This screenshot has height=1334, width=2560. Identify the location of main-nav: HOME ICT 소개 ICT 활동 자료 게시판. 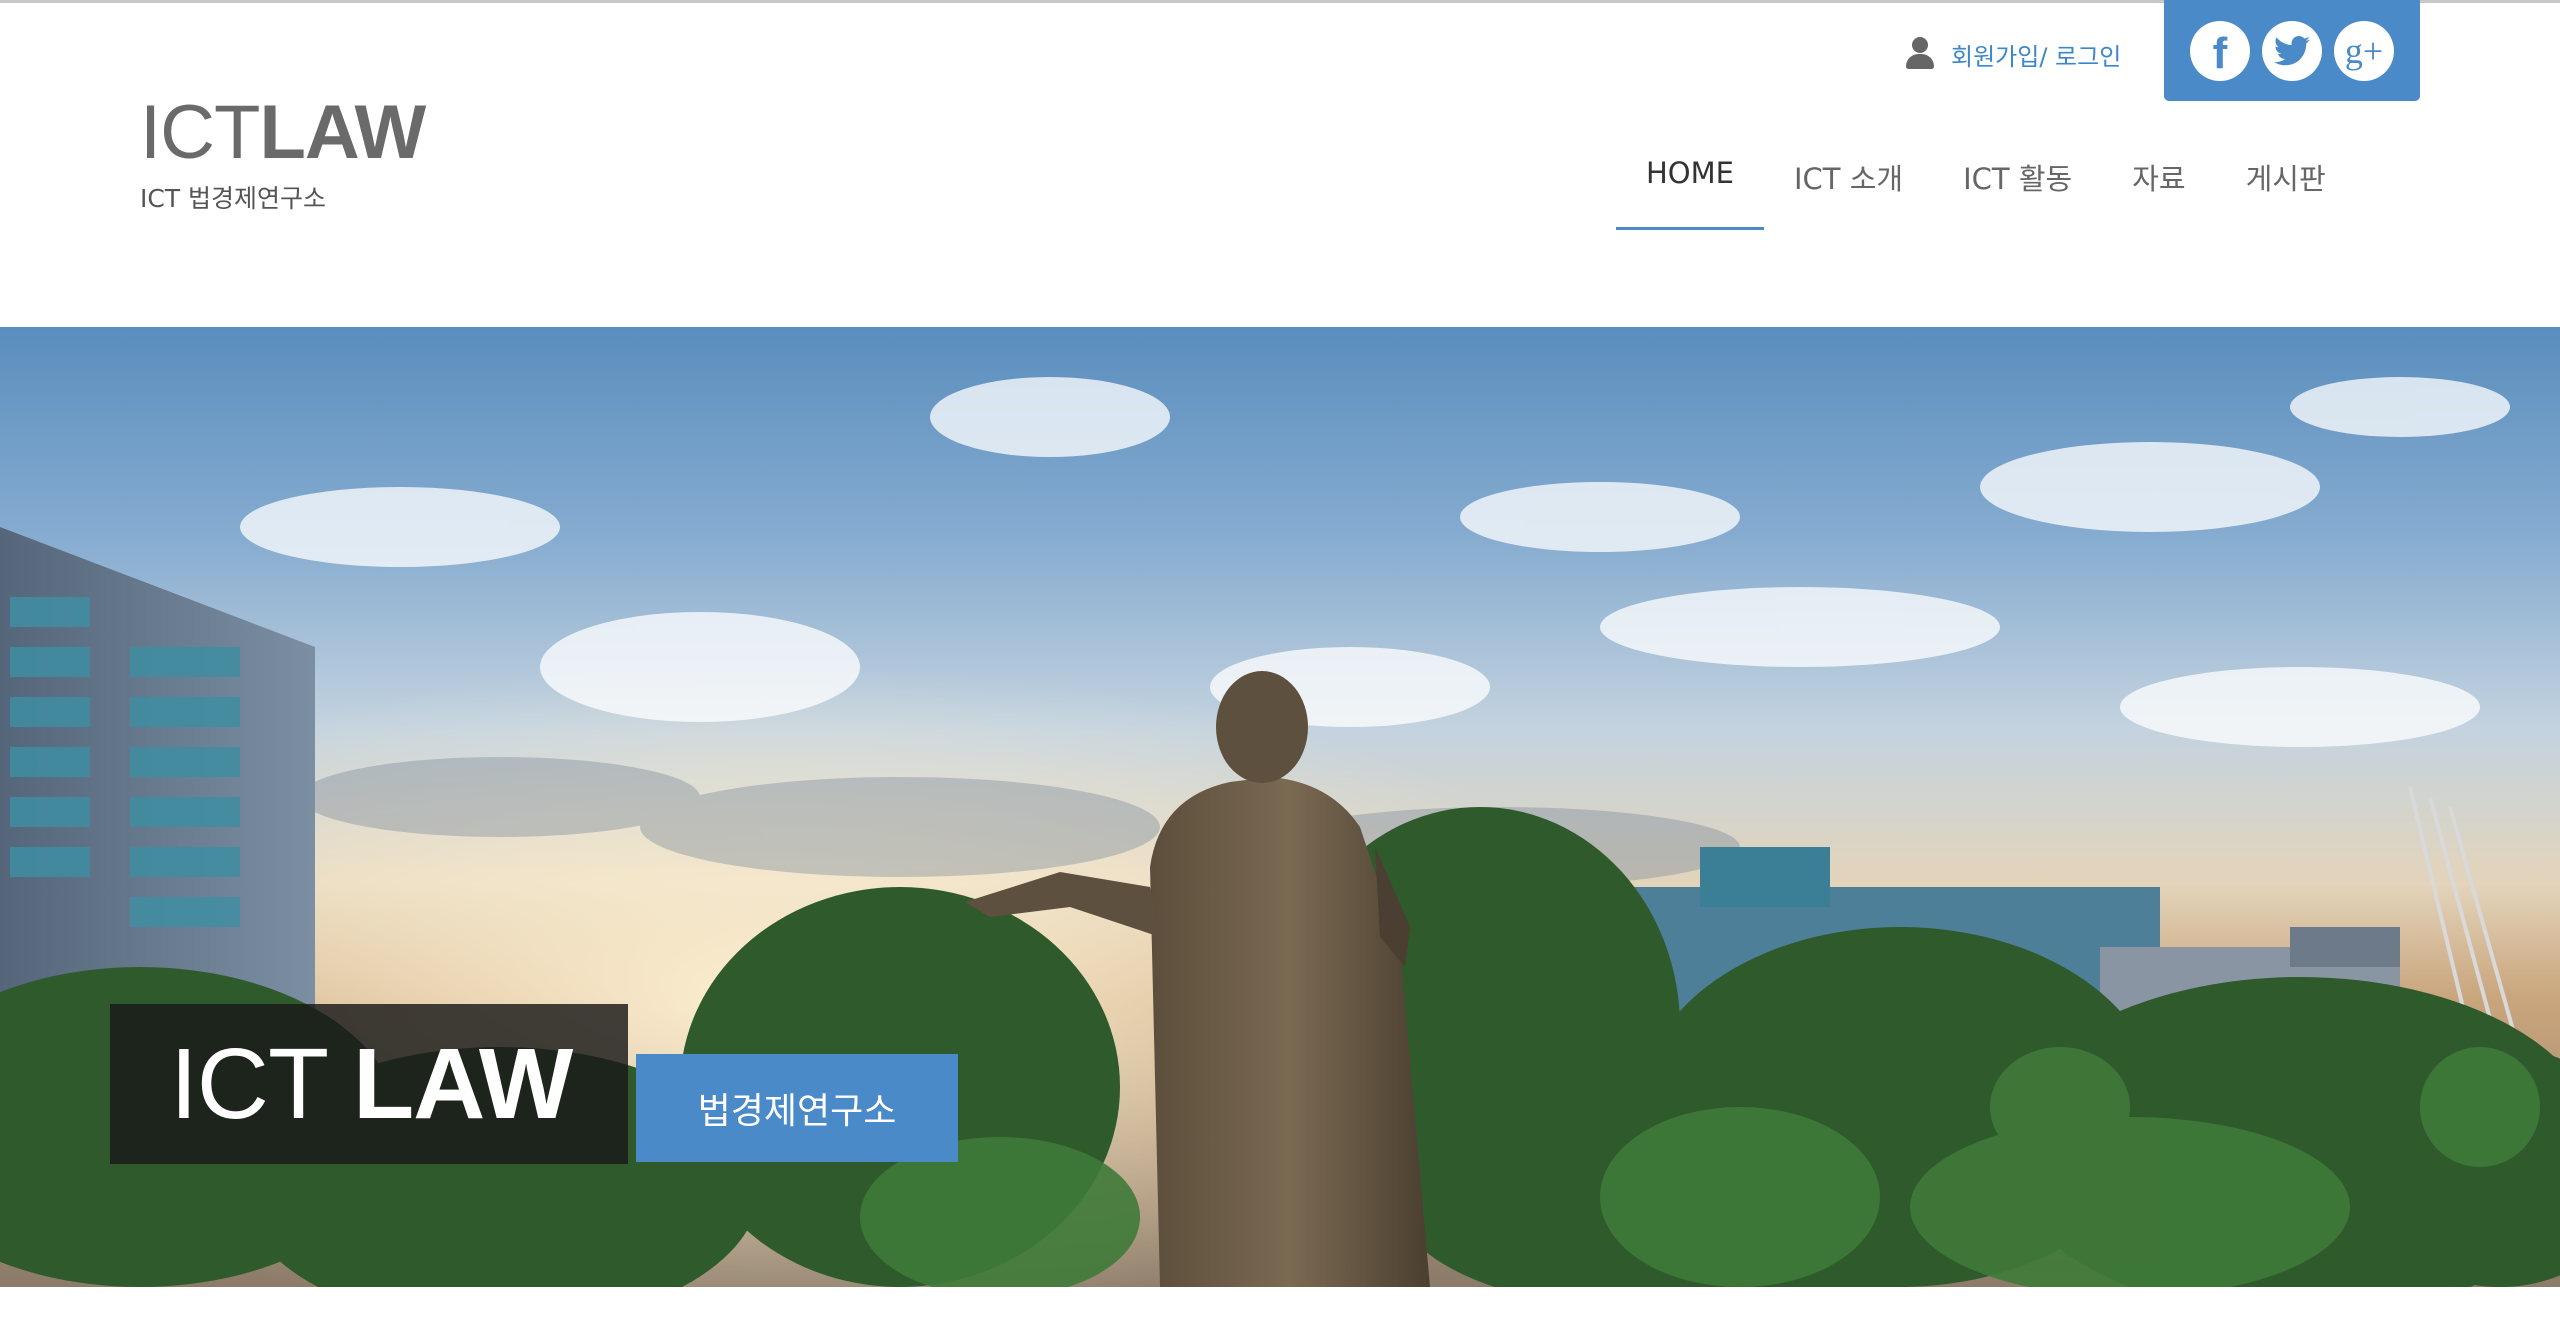
(1986, 186).